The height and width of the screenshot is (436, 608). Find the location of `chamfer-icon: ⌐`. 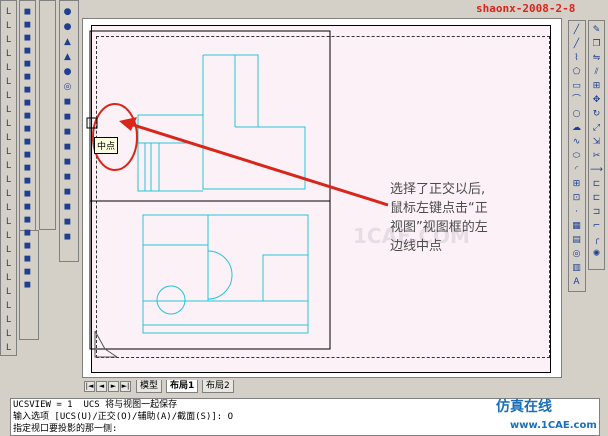

chamfer-icon: ⌐ is located at coordinates (596, 226).